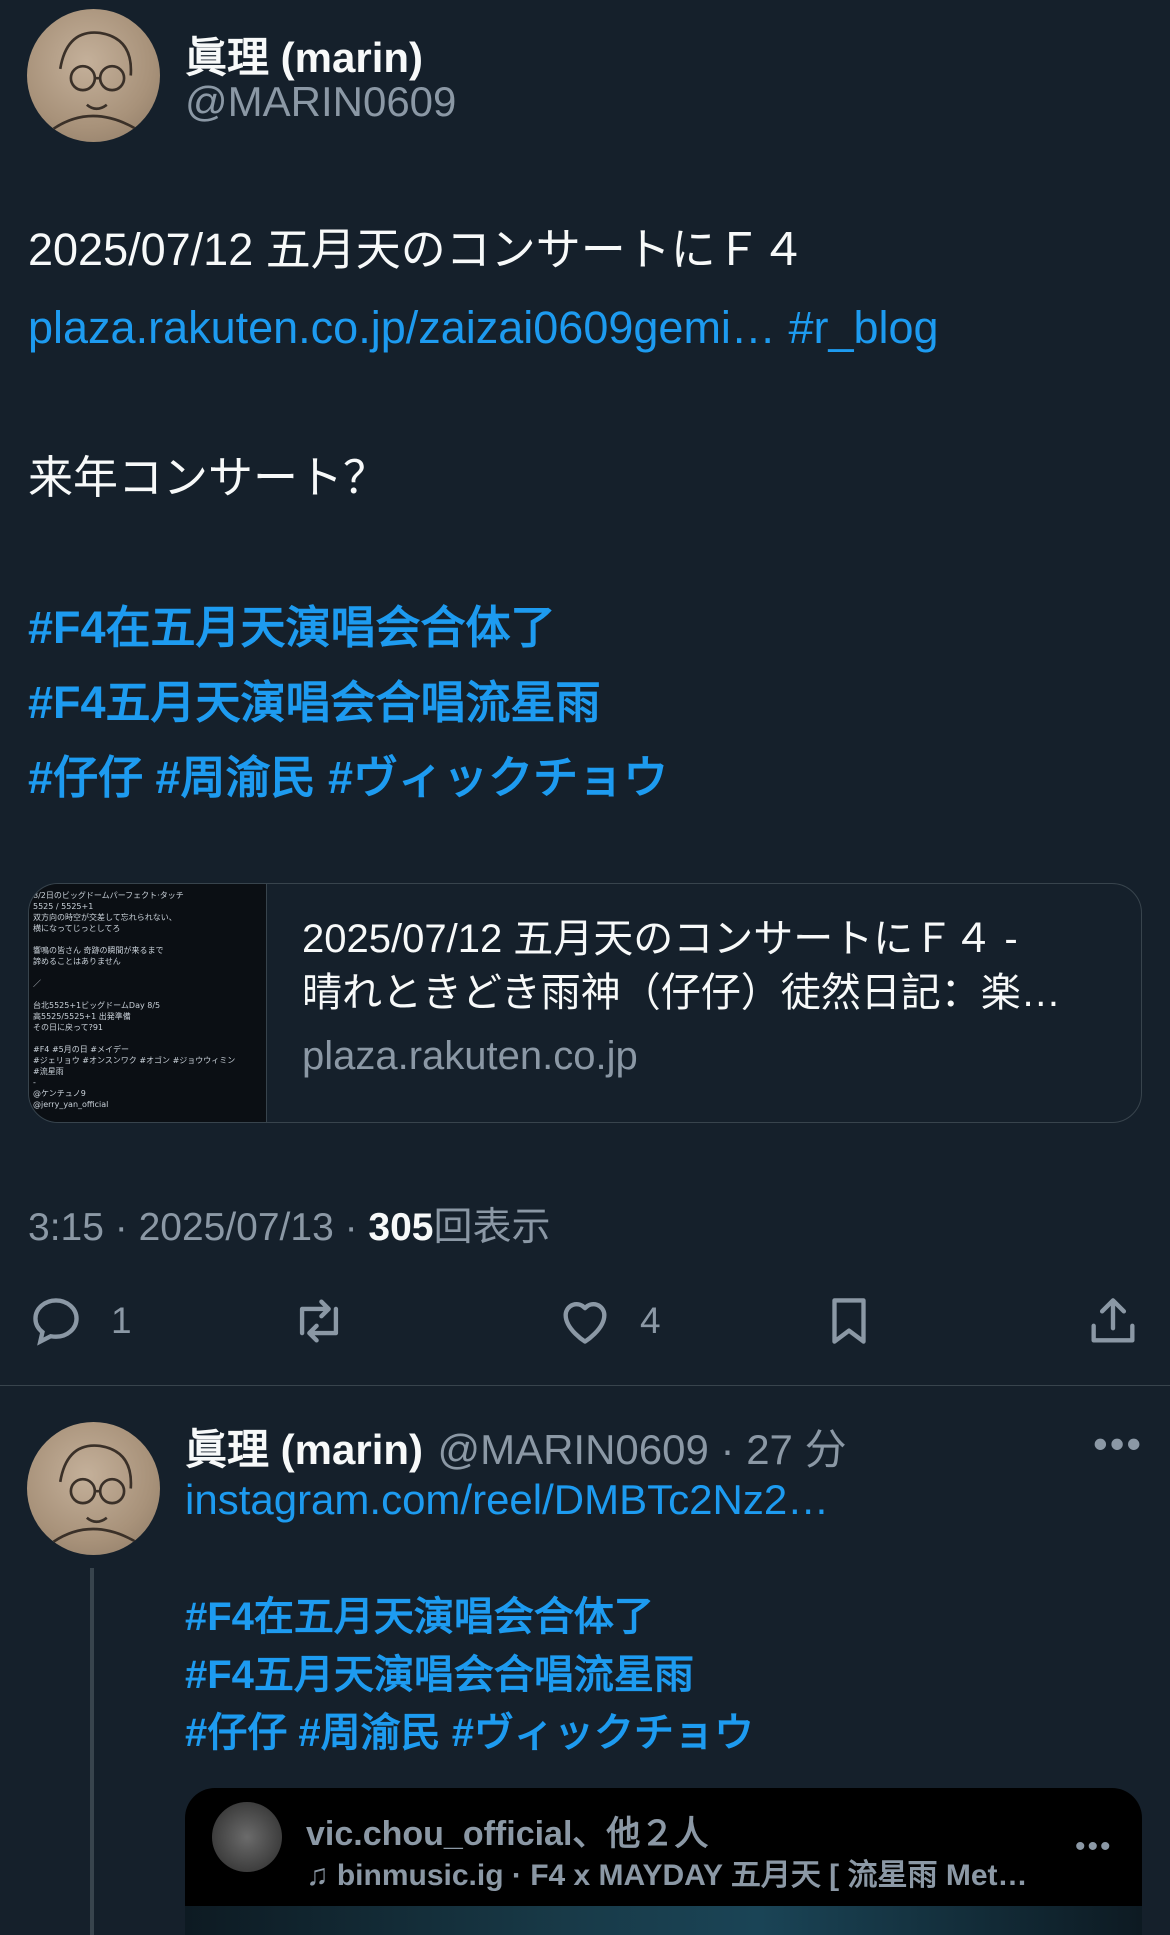  I want to click on embed-more-icon: •••, so click(1094, 1847).